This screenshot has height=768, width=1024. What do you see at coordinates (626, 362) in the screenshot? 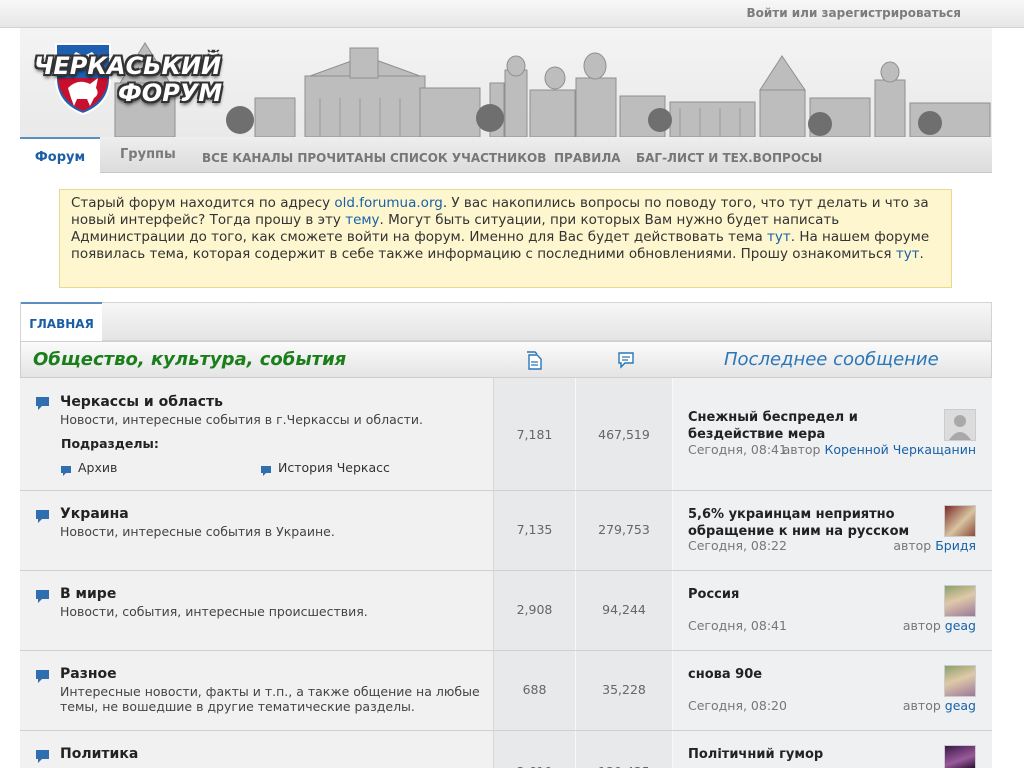
I see `messages-icon` at bounding box center [626, 362].